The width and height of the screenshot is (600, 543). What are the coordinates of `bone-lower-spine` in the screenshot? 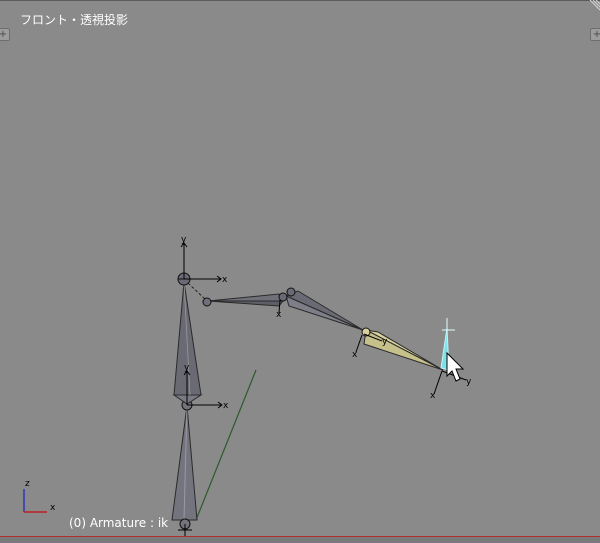 It's located at (184, 464).